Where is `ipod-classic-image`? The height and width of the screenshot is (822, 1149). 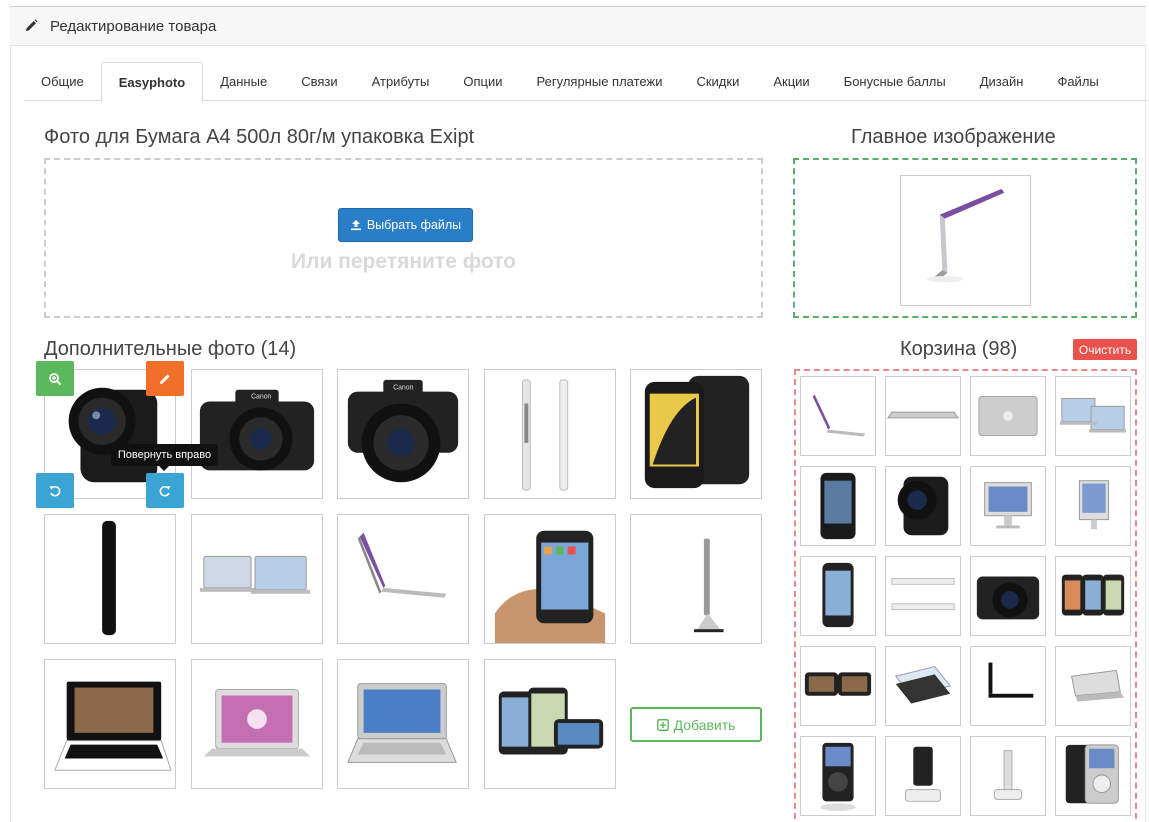
ipod-classic-image is located at coordinates (1092, 774).